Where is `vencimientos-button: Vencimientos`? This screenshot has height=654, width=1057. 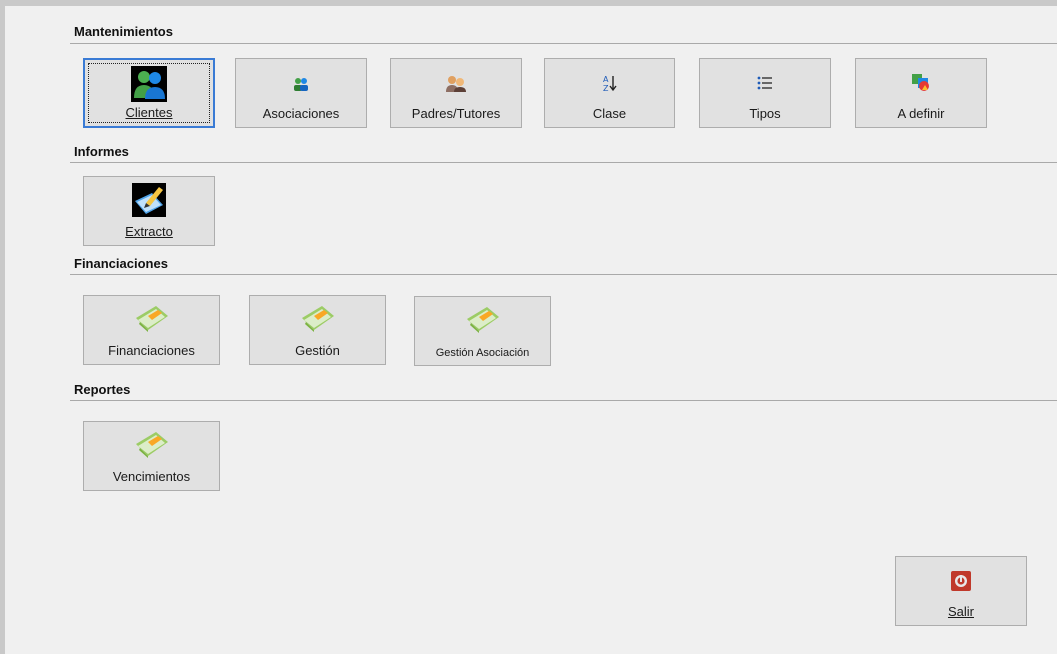 vencimientos-button: Vencimientos is located at coordinates (151, 456).